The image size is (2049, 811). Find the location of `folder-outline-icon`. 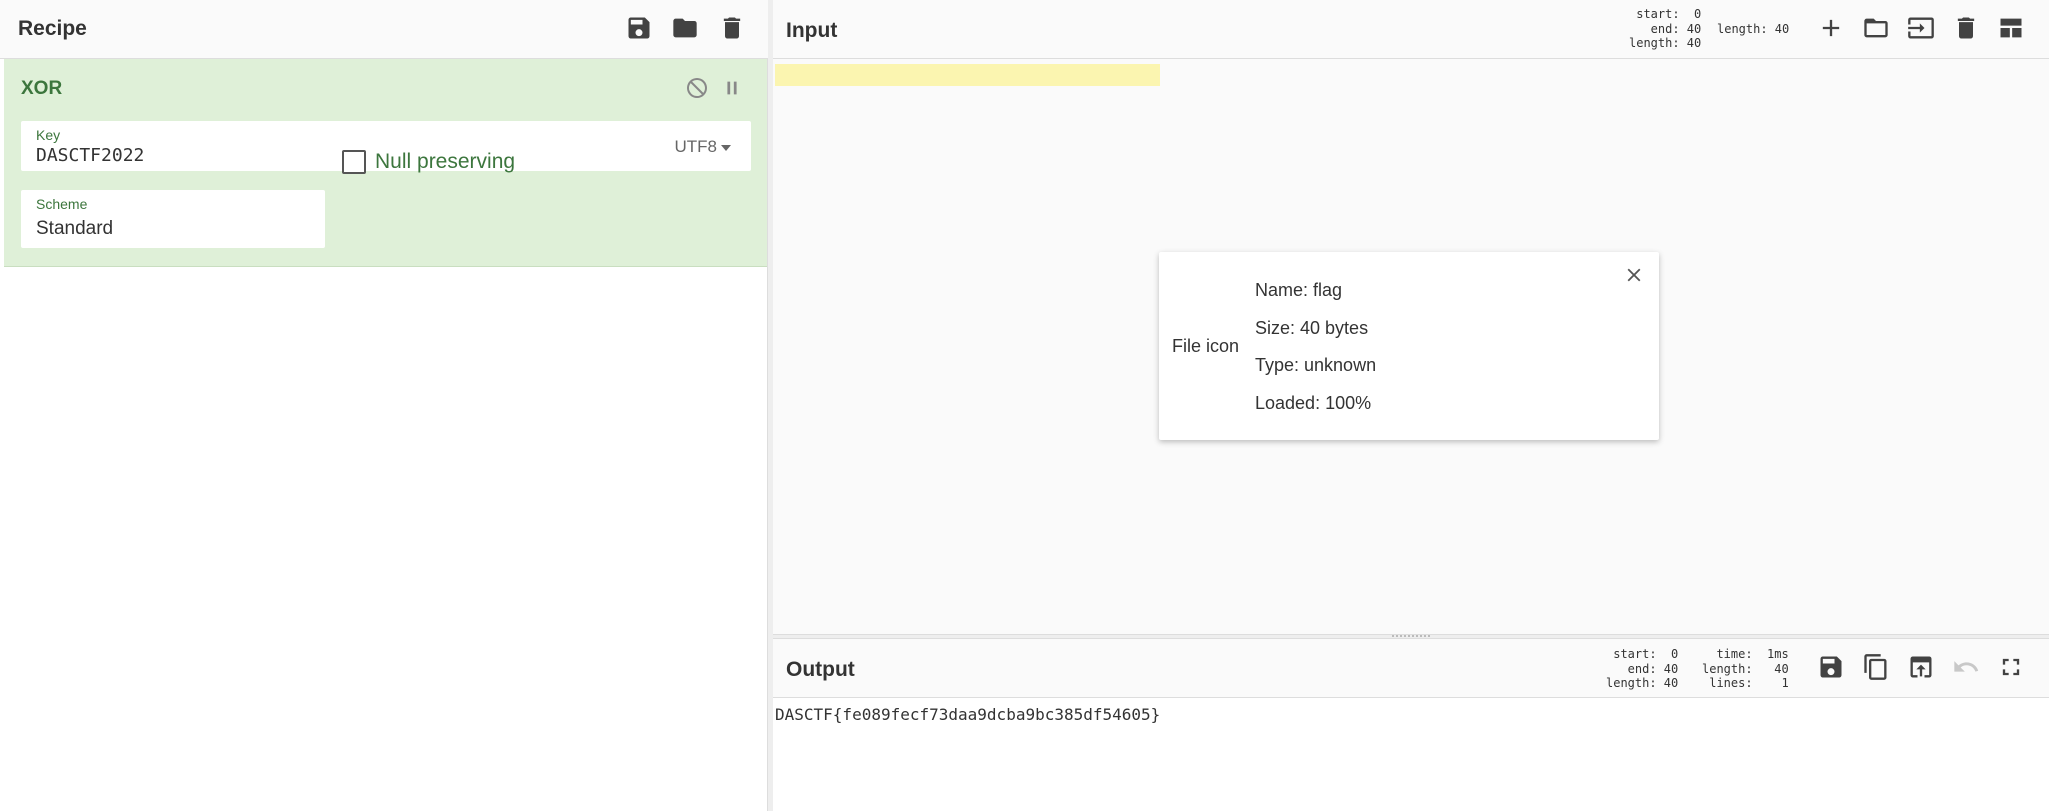

folder-outline-icon is located at coordinates (1876, 28).